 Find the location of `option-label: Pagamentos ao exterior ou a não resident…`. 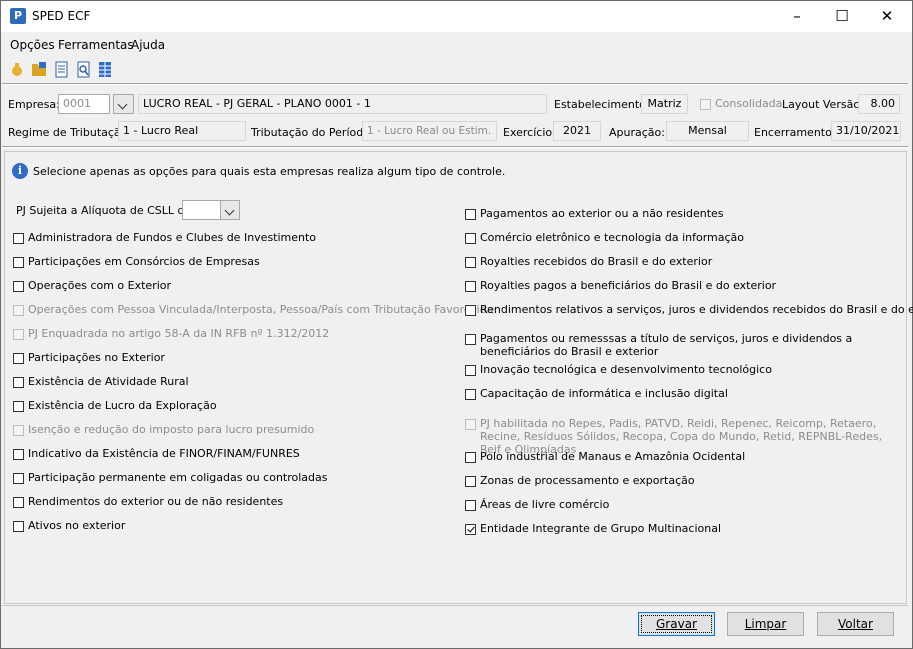

option-label: Pagamentos ao exterior ou a não resident… is located at coordinates (602, 213).